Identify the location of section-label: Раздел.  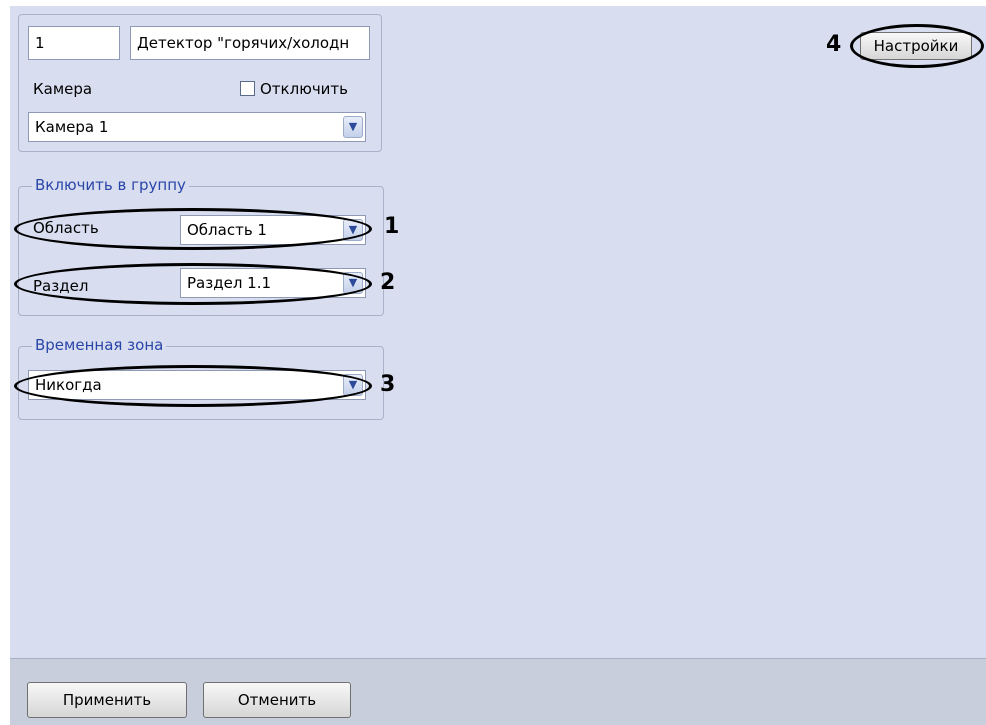
(61, 286).